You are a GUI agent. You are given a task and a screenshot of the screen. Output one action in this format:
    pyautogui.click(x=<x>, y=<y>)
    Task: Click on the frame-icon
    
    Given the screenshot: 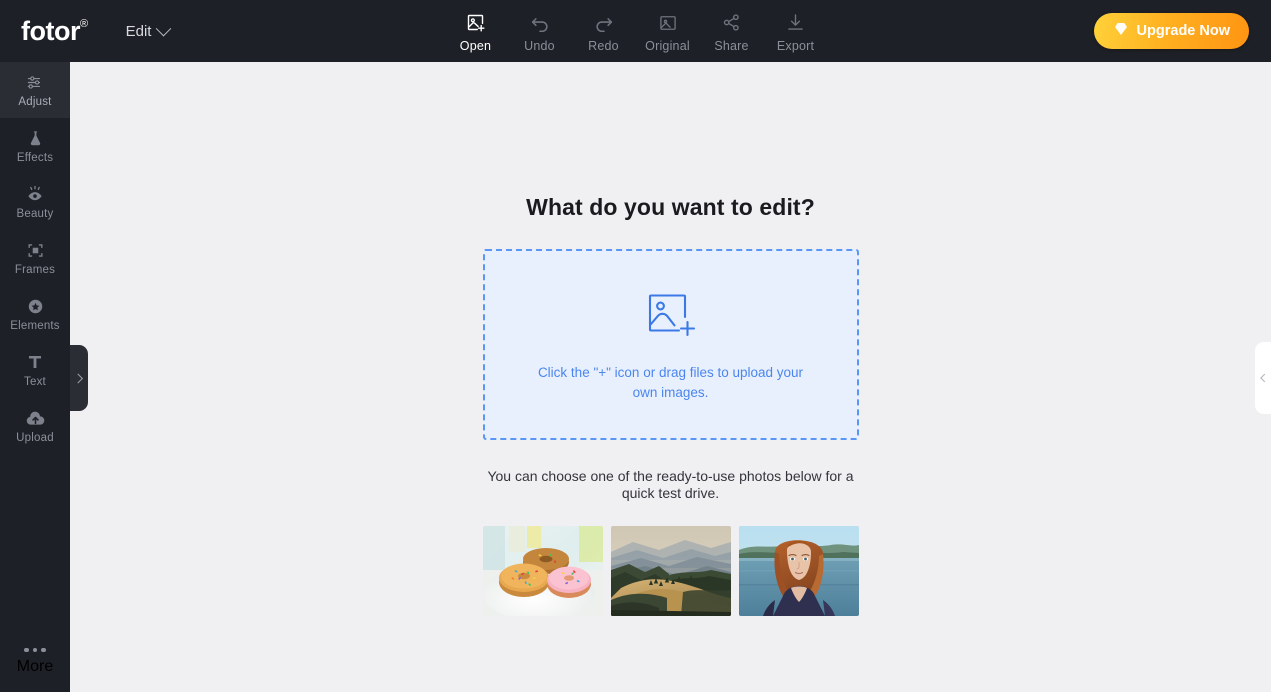 What is the action you would take?
    pyautogui.click(x=35, y=250)
    